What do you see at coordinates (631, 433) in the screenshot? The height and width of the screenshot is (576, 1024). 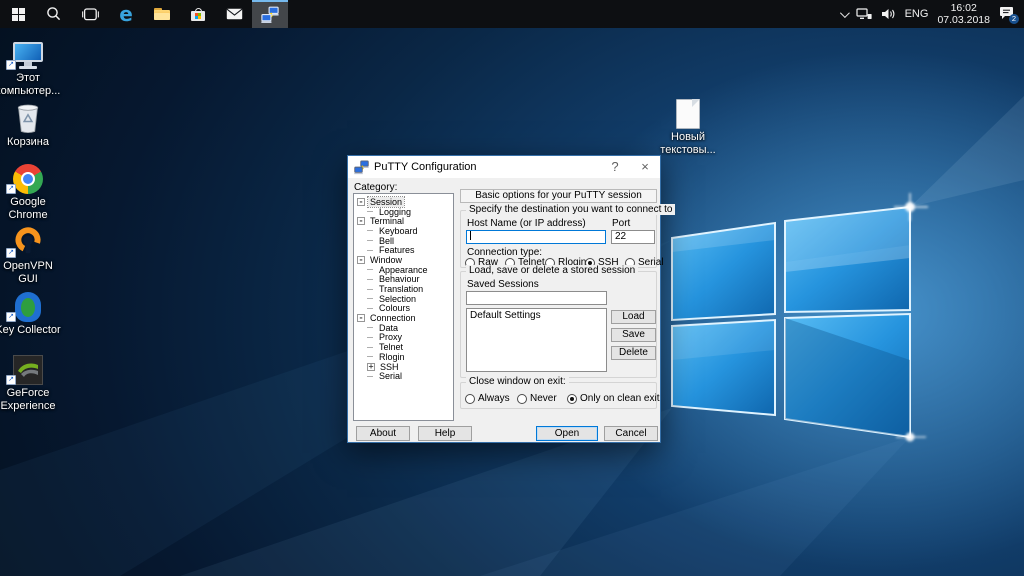 I see `cancel-button: Cancel` at bounding box center [631, 433].